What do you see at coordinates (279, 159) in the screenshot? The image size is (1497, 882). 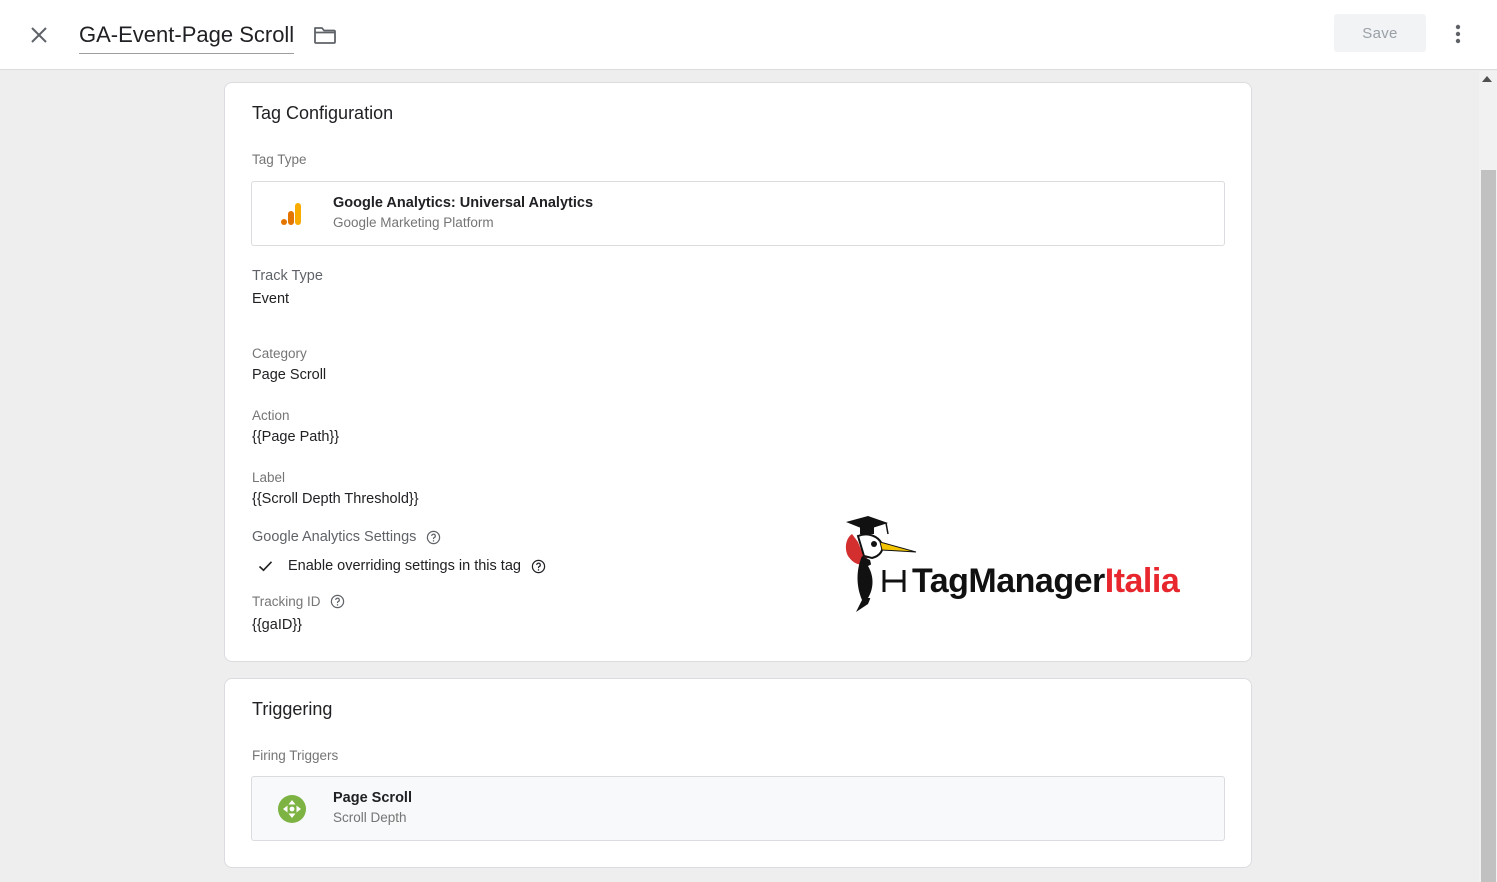 I see `tag-type-label: Tag Type` at bounding box center [279, 159].